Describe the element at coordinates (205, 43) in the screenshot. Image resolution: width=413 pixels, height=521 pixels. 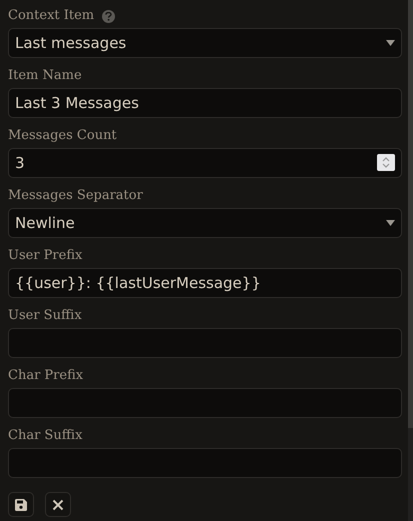
I see `select-field: Last messages` at that location.